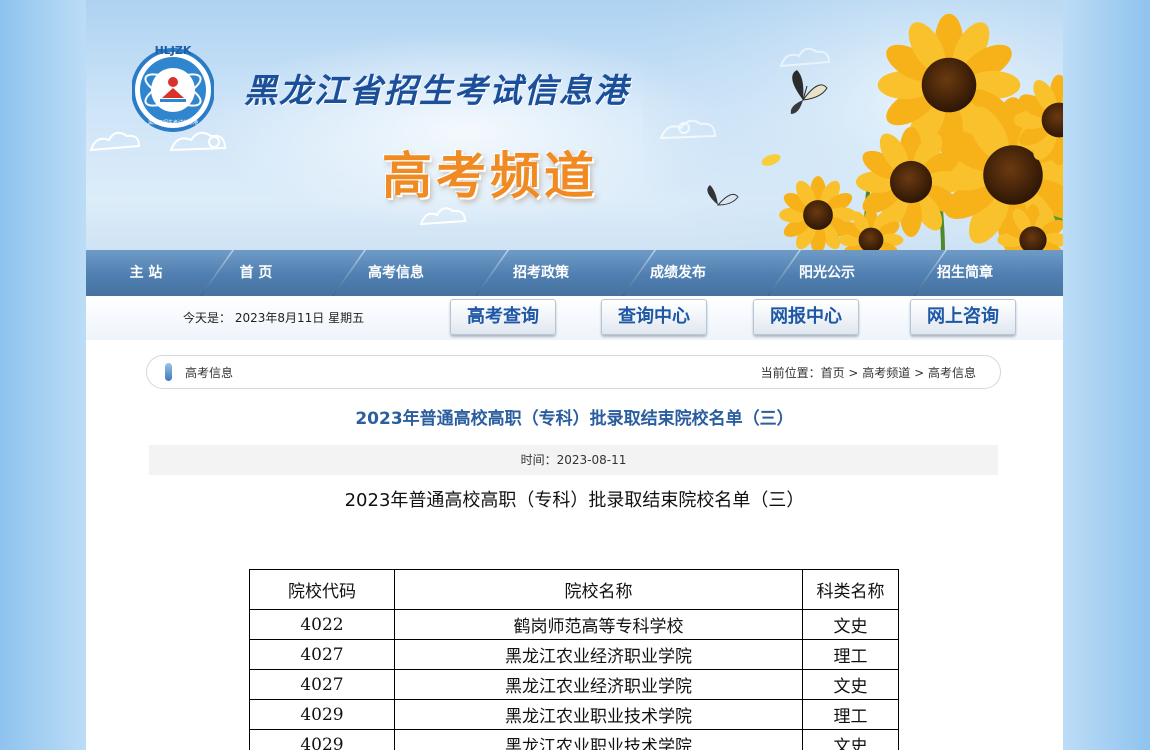  What do you see at coordinates (806, 317) in the screenshot?
I see `online-registration-button: 网报中心` at bounding box center [806, 317].